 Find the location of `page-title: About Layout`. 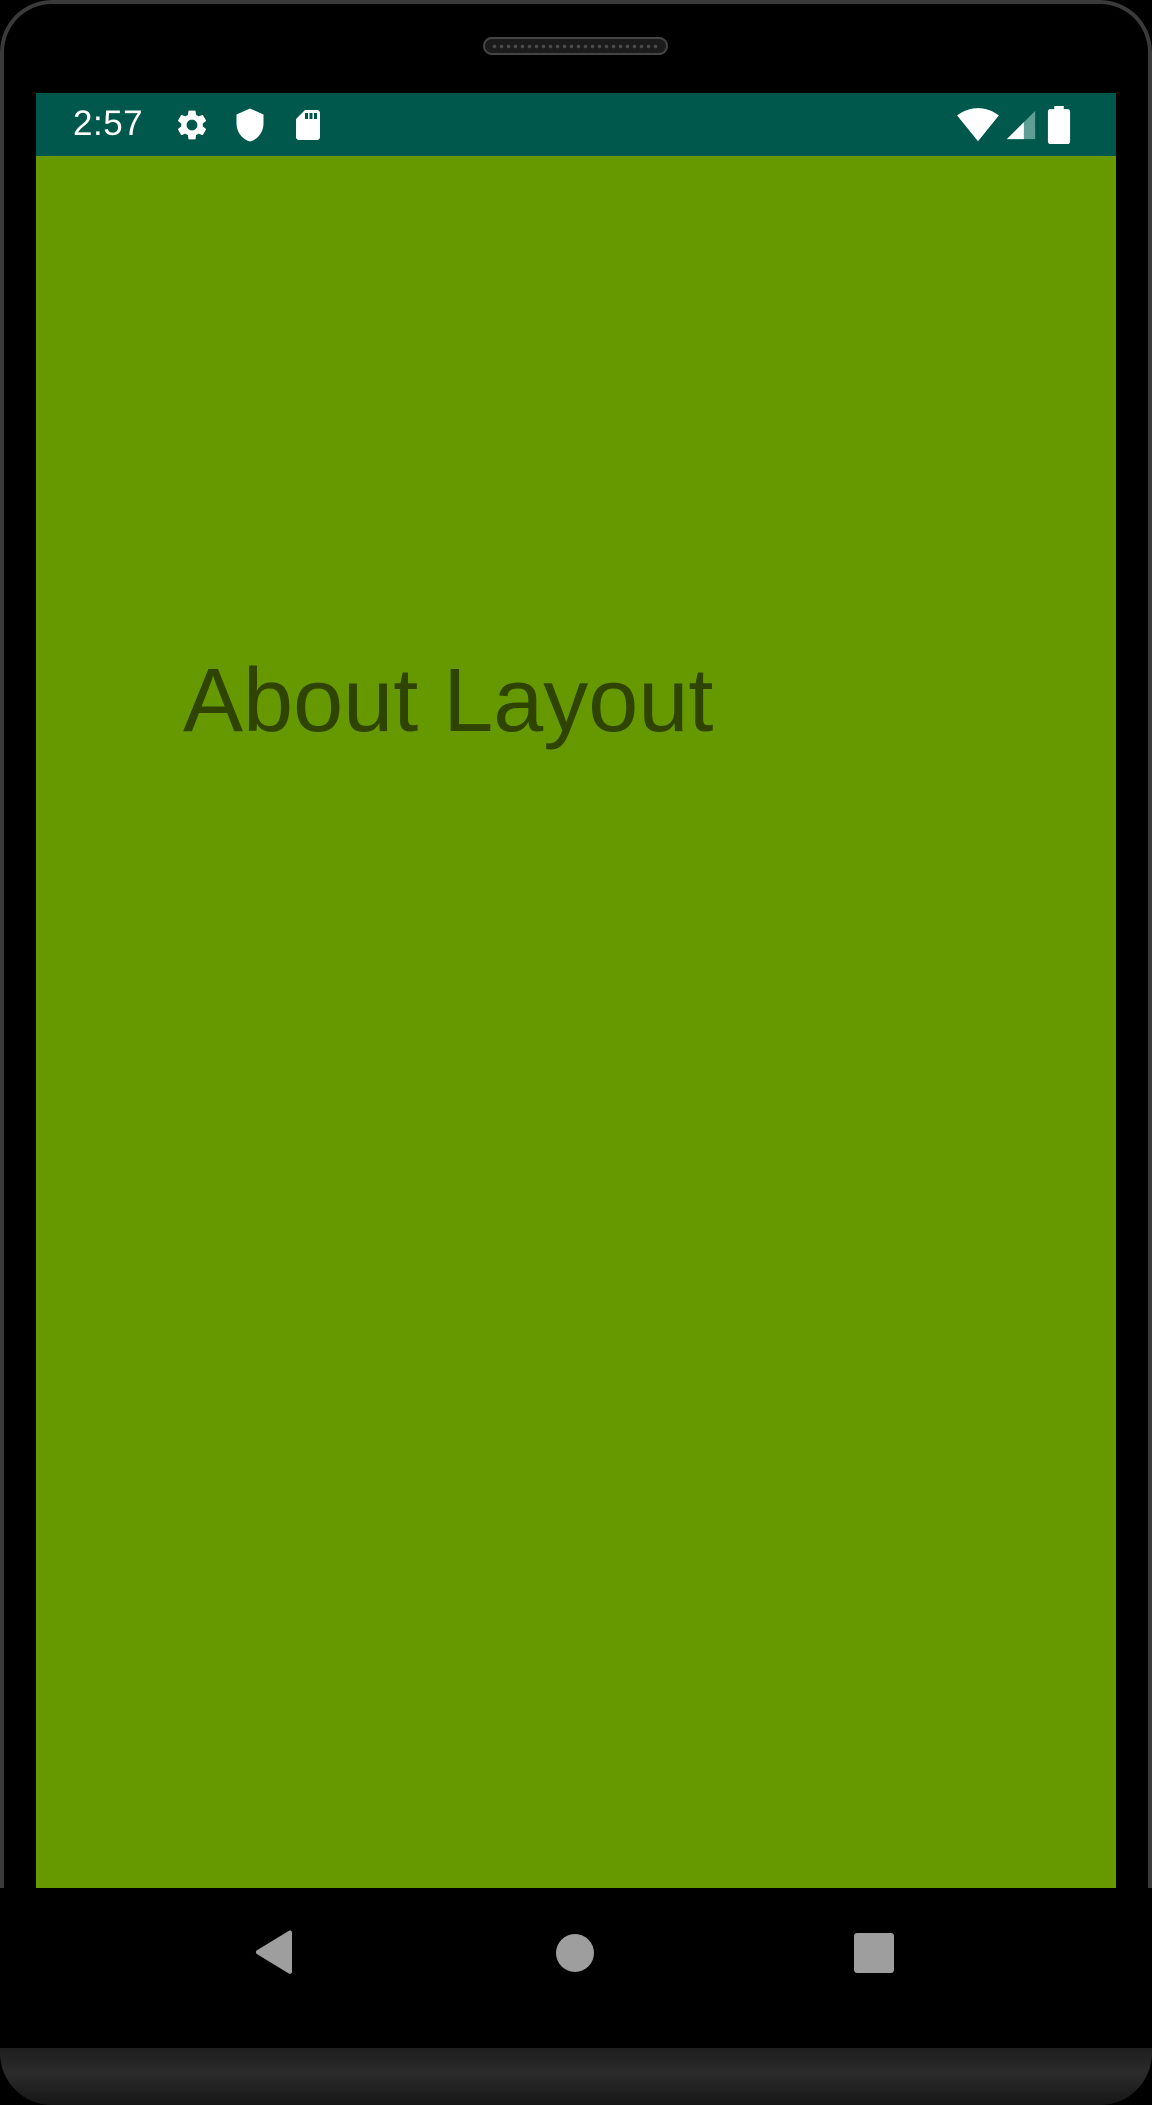

page-title: About Layout is located at coordinates (448, 701).